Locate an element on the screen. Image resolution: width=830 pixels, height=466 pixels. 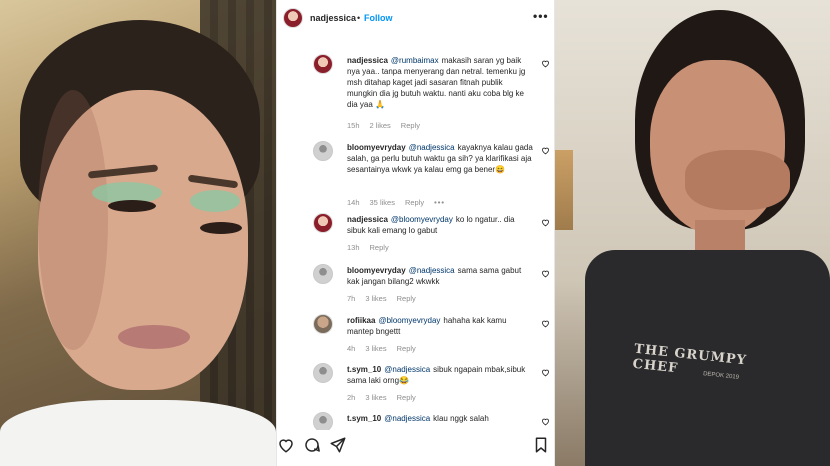
left-eye is located at coordinates (132, 206).